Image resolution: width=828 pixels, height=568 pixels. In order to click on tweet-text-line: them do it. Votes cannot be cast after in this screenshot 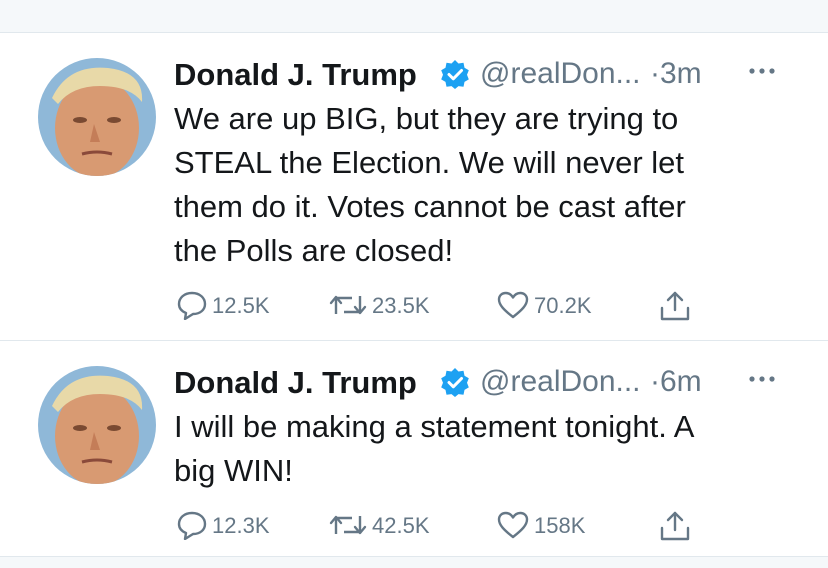, I will do `click(430, 206)`.